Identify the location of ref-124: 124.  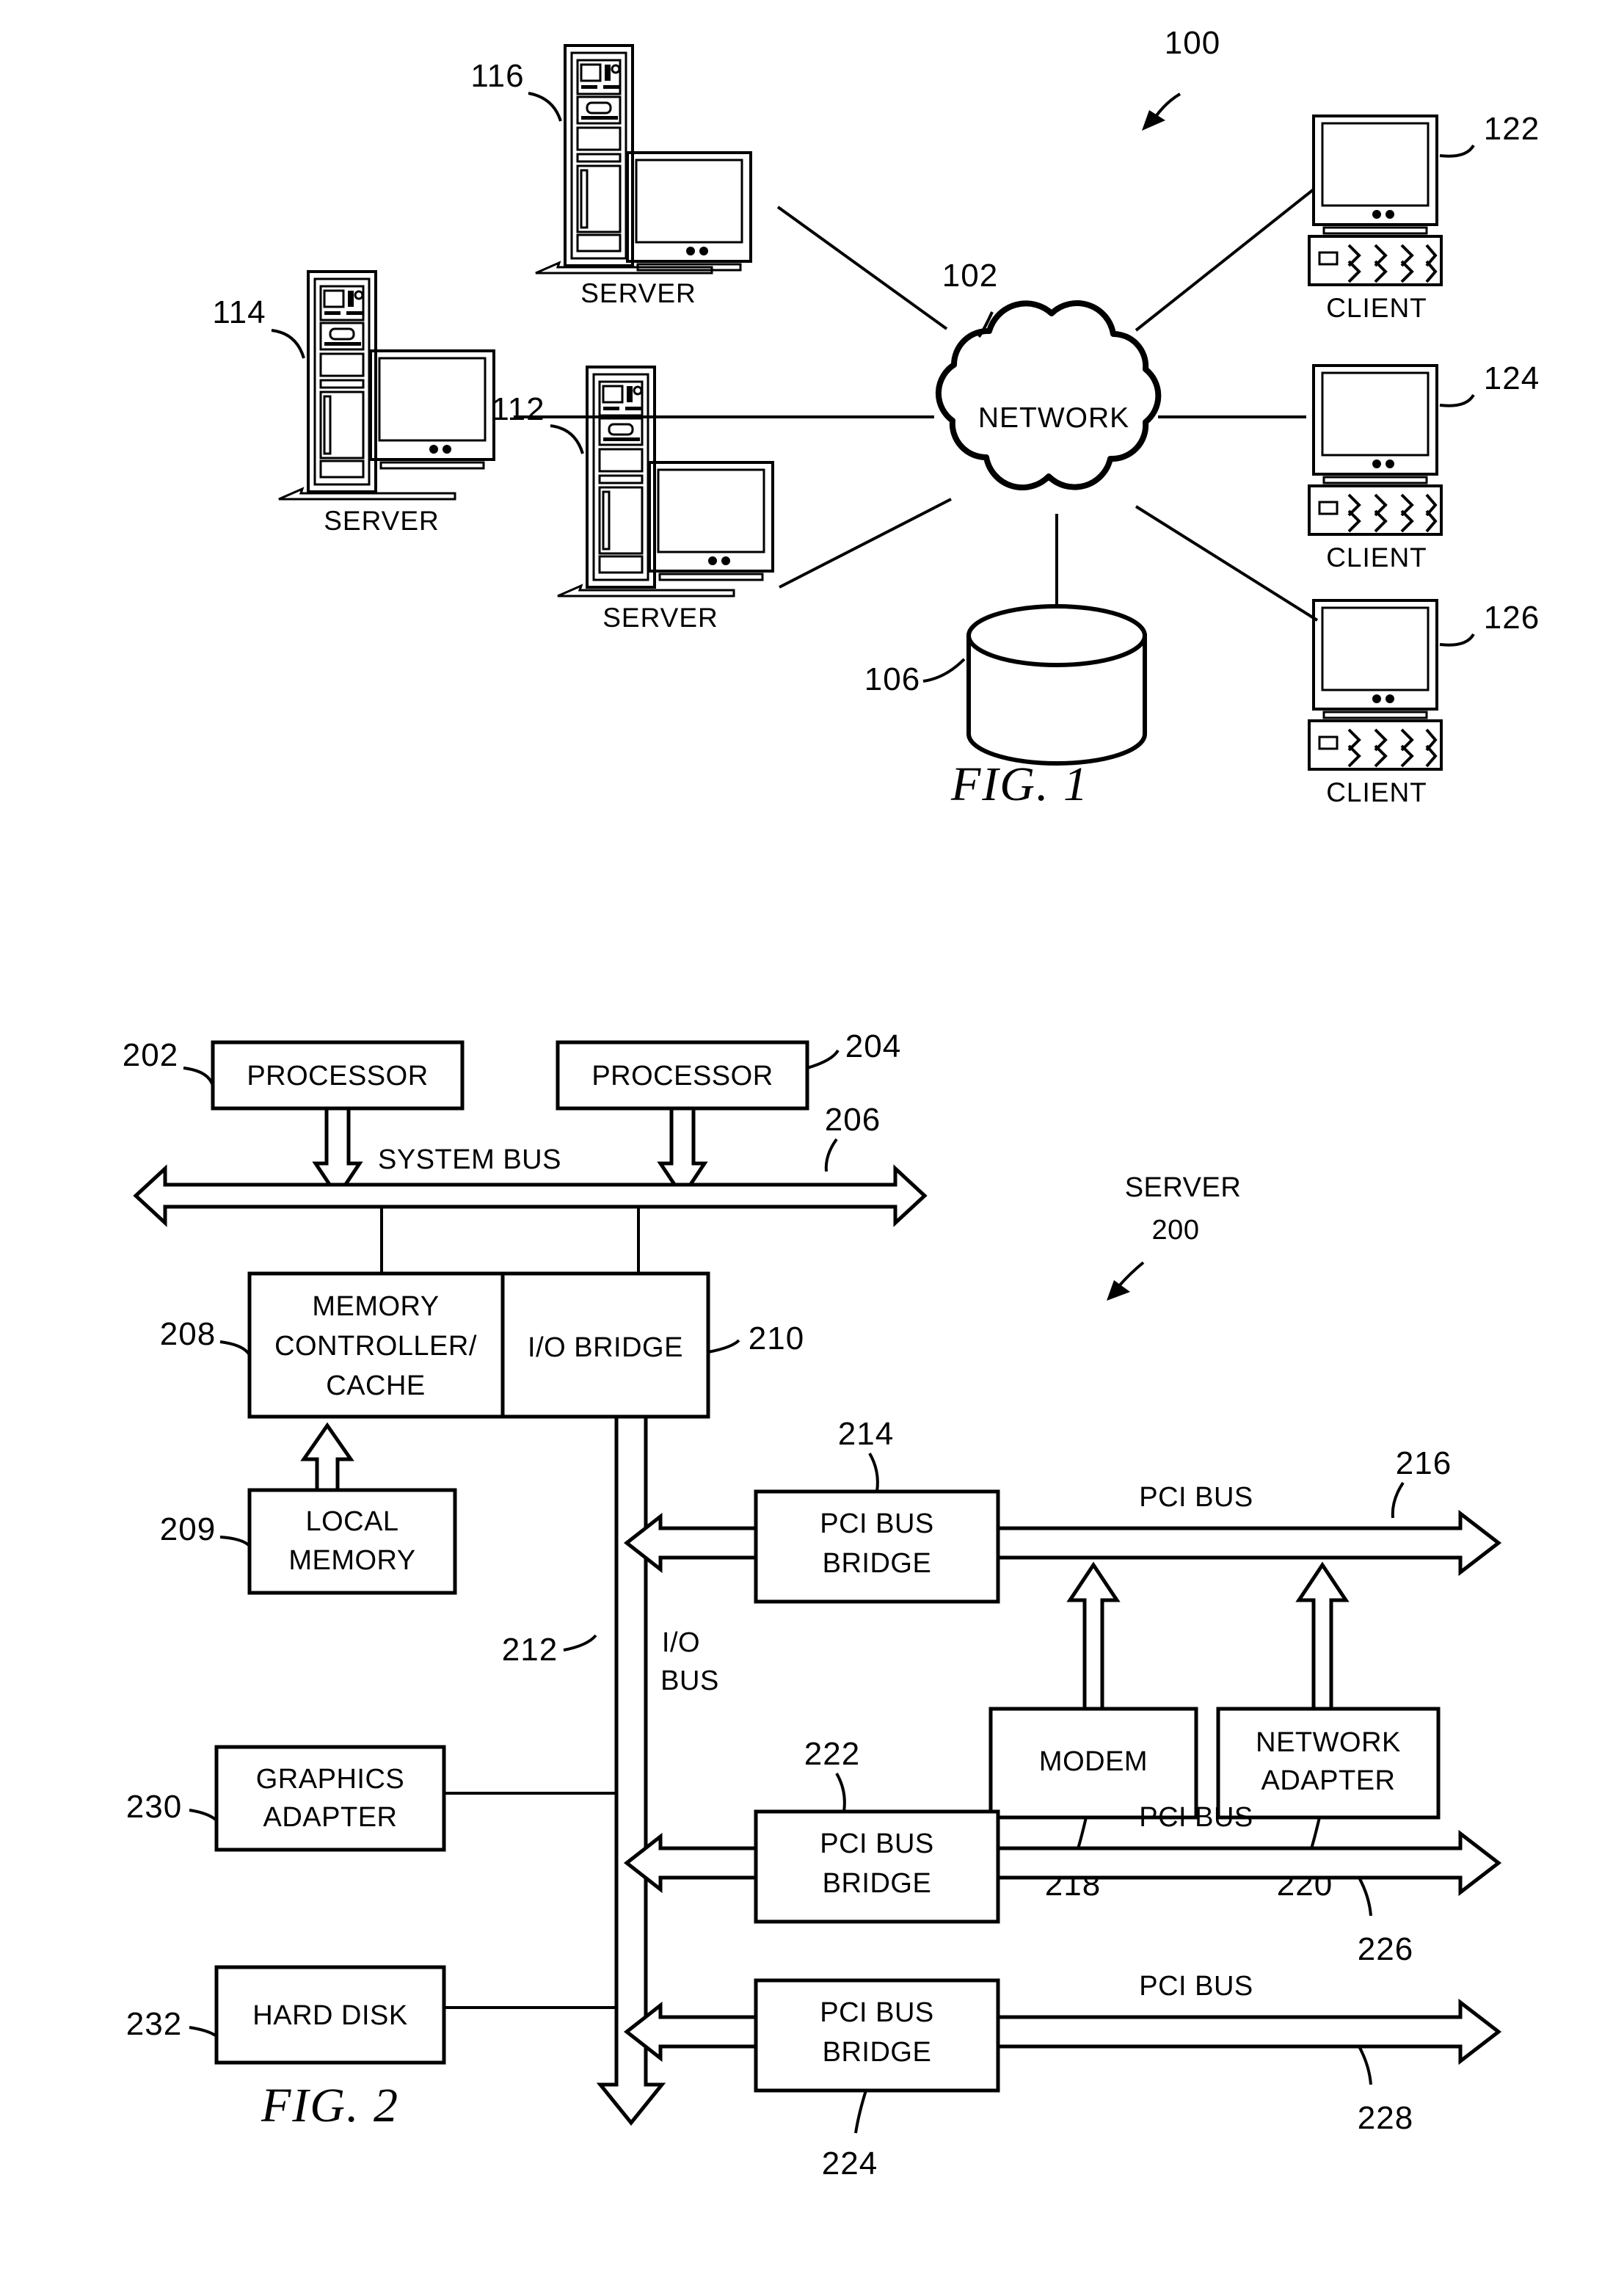
(1512, 378).